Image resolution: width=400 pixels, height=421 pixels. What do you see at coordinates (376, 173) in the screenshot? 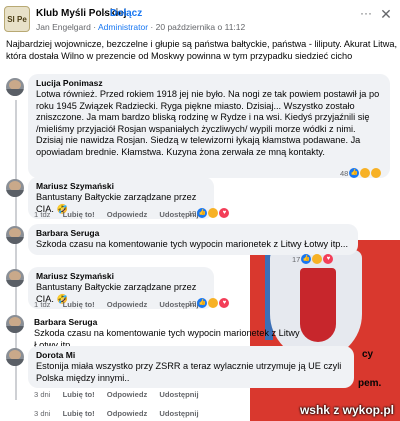
I see `wow-reaction-icon` at bounding box center [376, 173].